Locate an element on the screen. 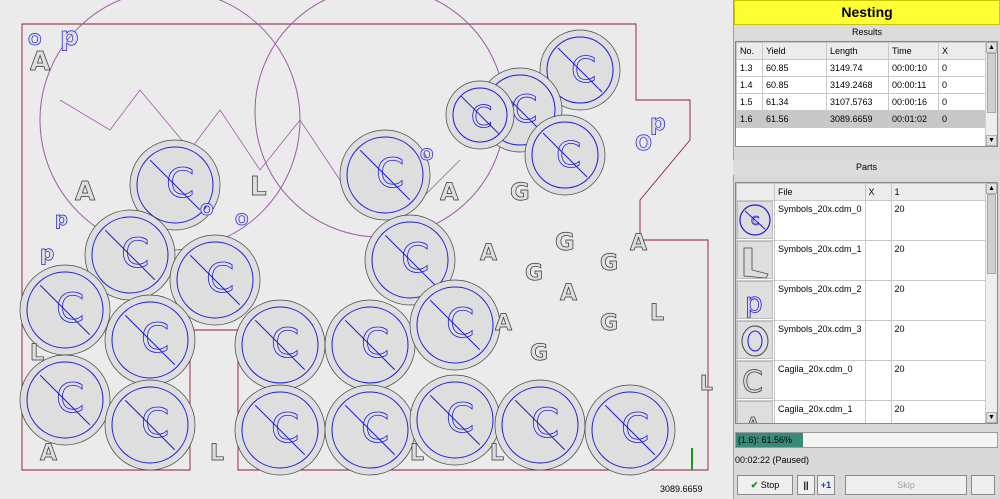  pause-button: || is located at coordinates (806, 485).